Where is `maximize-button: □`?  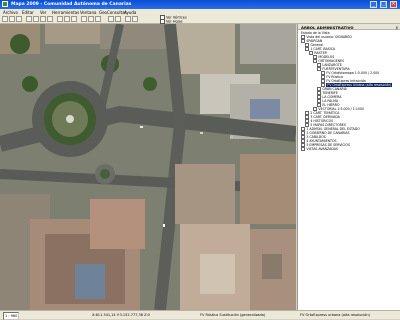
maximize-button: □ is located at coordinates (383, 4).